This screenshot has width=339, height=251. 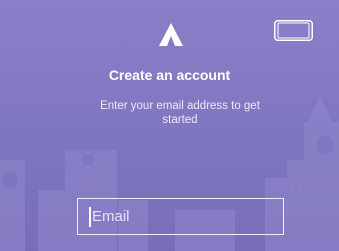 I want to click on triangle-logo-icon, so click(x=171, y=34).